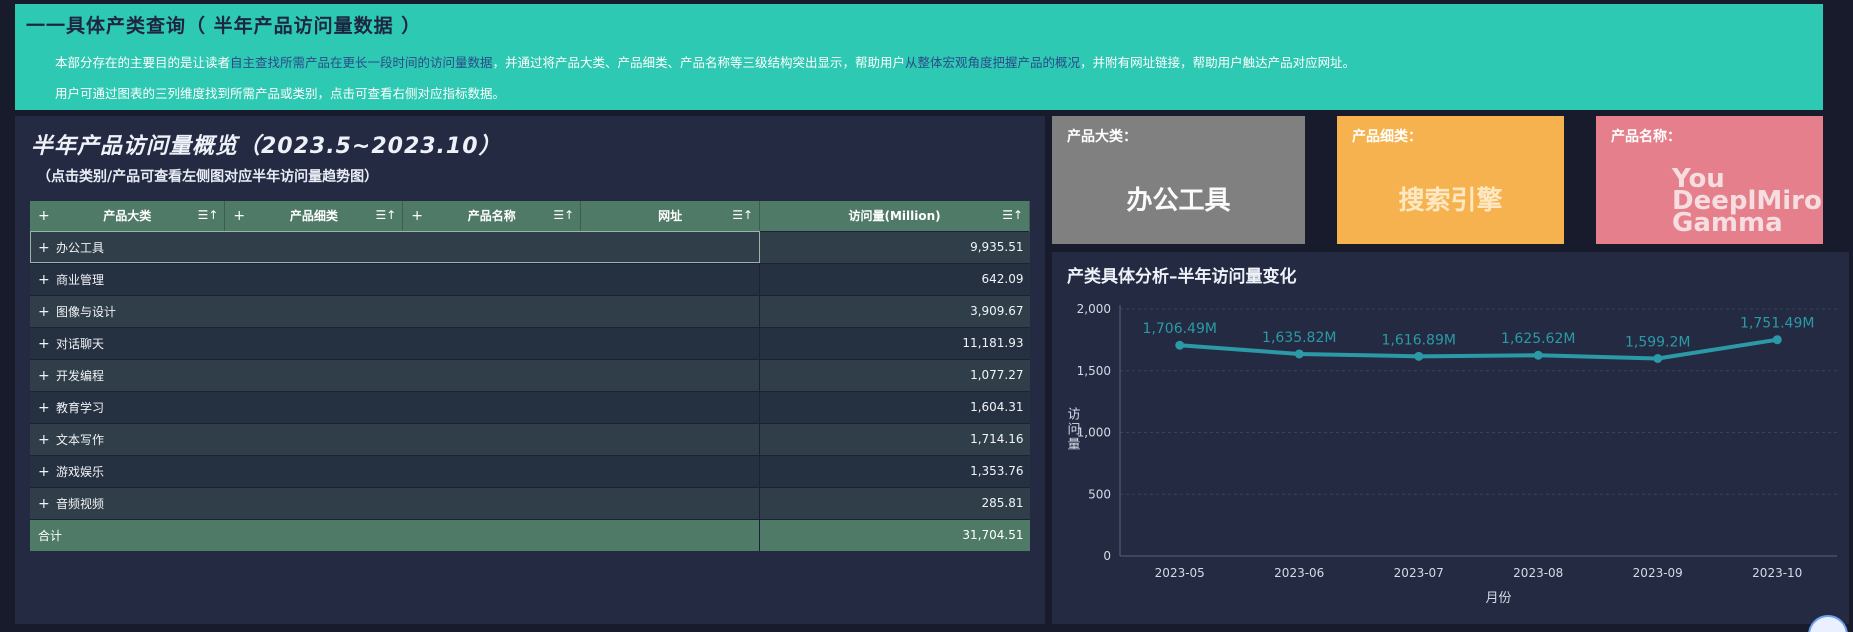 Image resolution: width=1853 pixels, height=632 pixels. Describe the element at coordinates (80, 343) in the screenshot. I see `category-label: 对话聊天` at that location.